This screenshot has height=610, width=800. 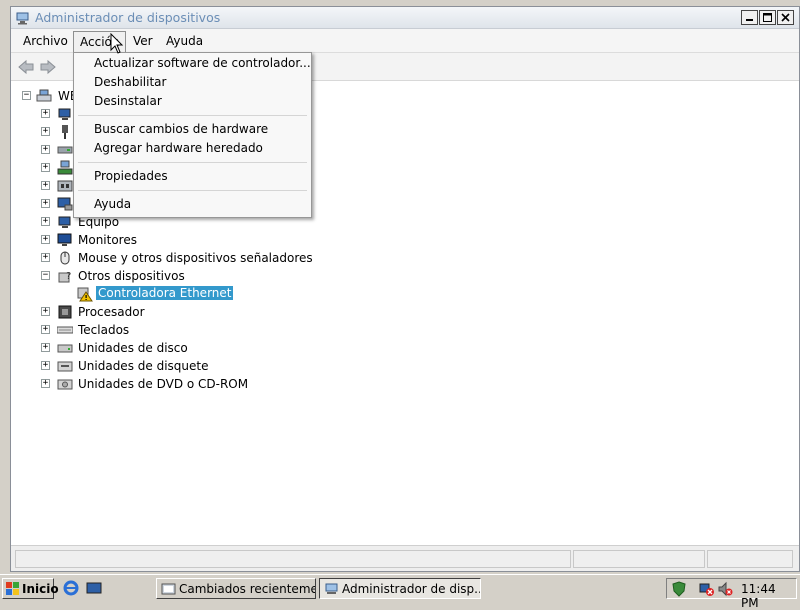 I want to click on close-button, so click(x=785, y=17).